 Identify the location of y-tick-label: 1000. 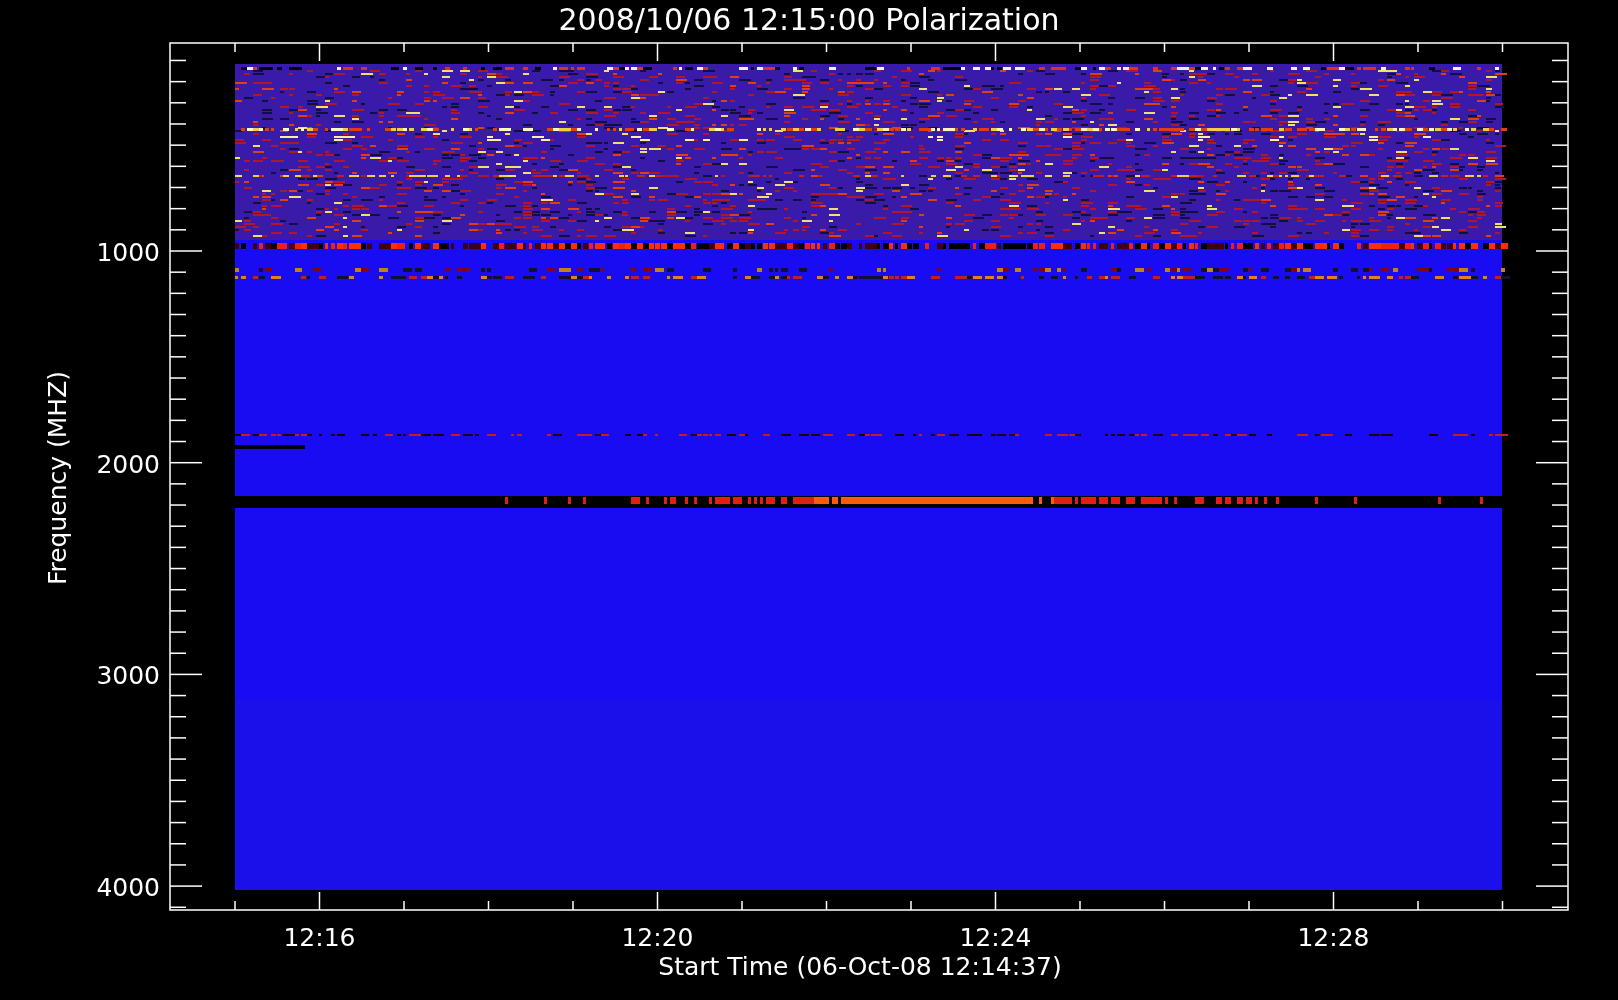
(128, 252).